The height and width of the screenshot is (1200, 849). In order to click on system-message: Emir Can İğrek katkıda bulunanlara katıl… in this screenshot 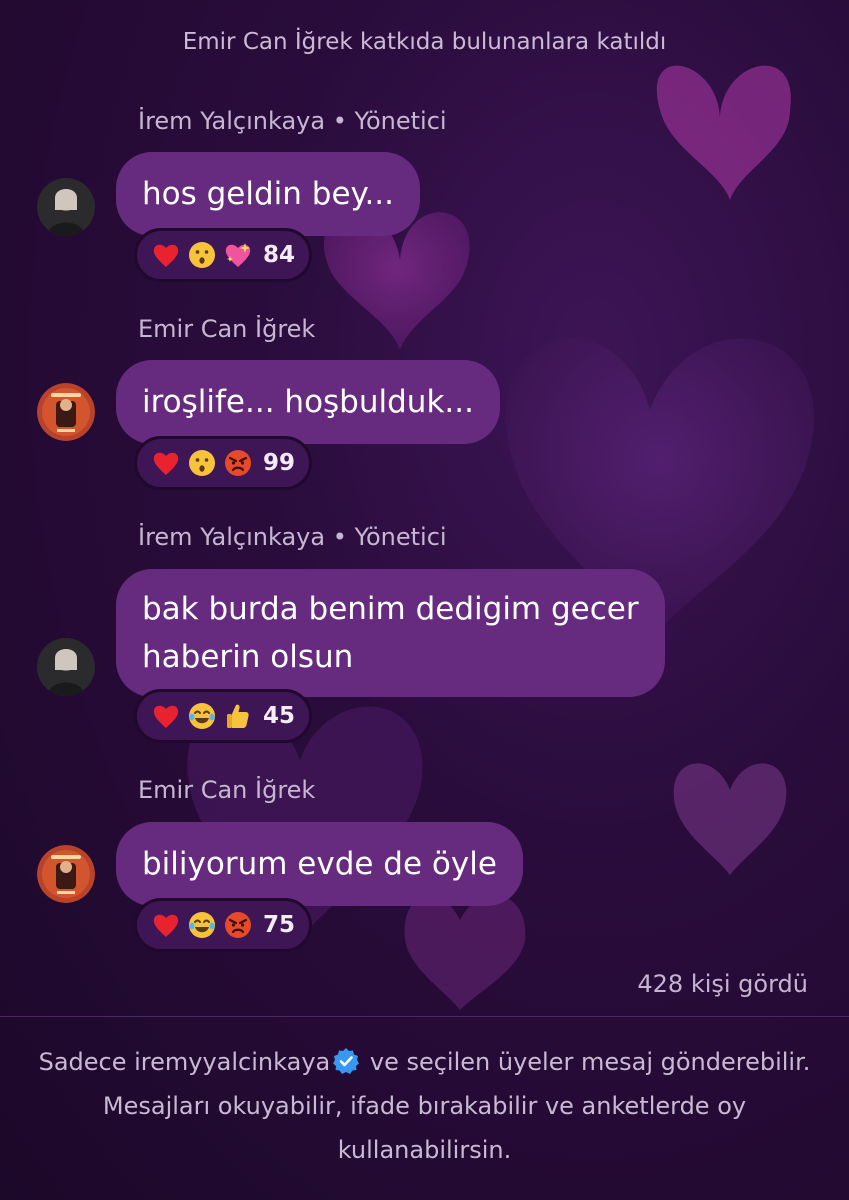, I will do `click(424, 42)`.